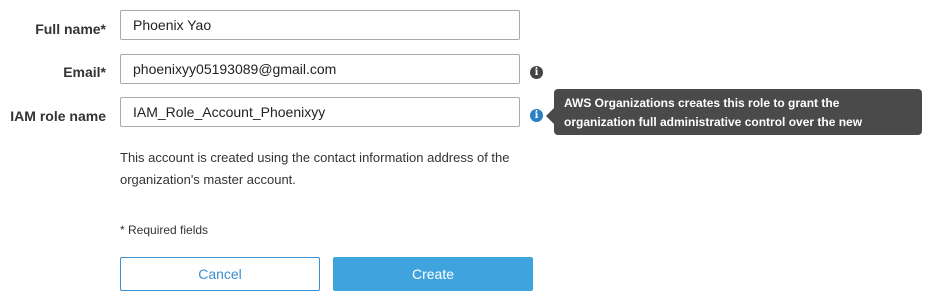  Describe the element at coordinates (550, 116) in the screenshot. I see `tooltip-arrow` at that location.